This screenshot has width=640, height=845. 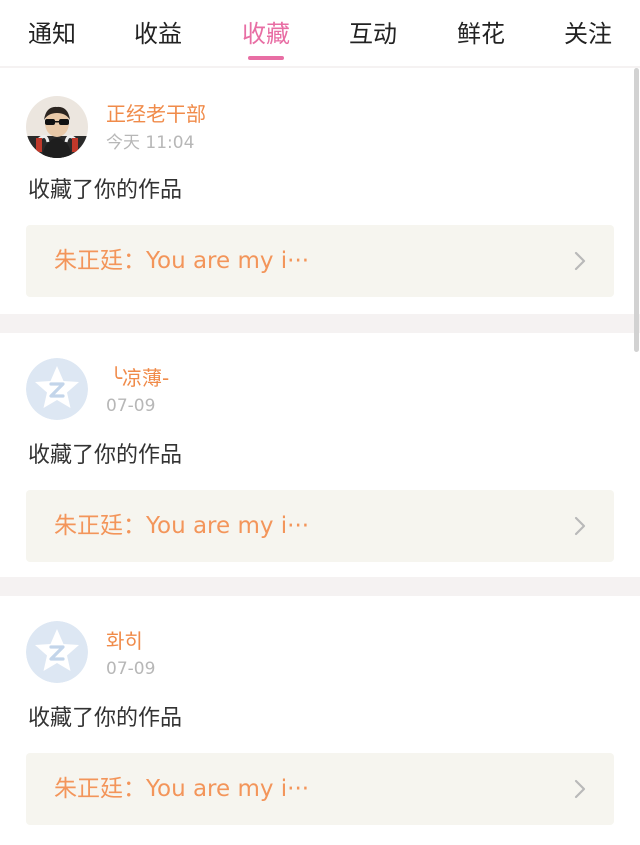 I want to click on tab-favorites: 收藏, so click(x=266, y=34).